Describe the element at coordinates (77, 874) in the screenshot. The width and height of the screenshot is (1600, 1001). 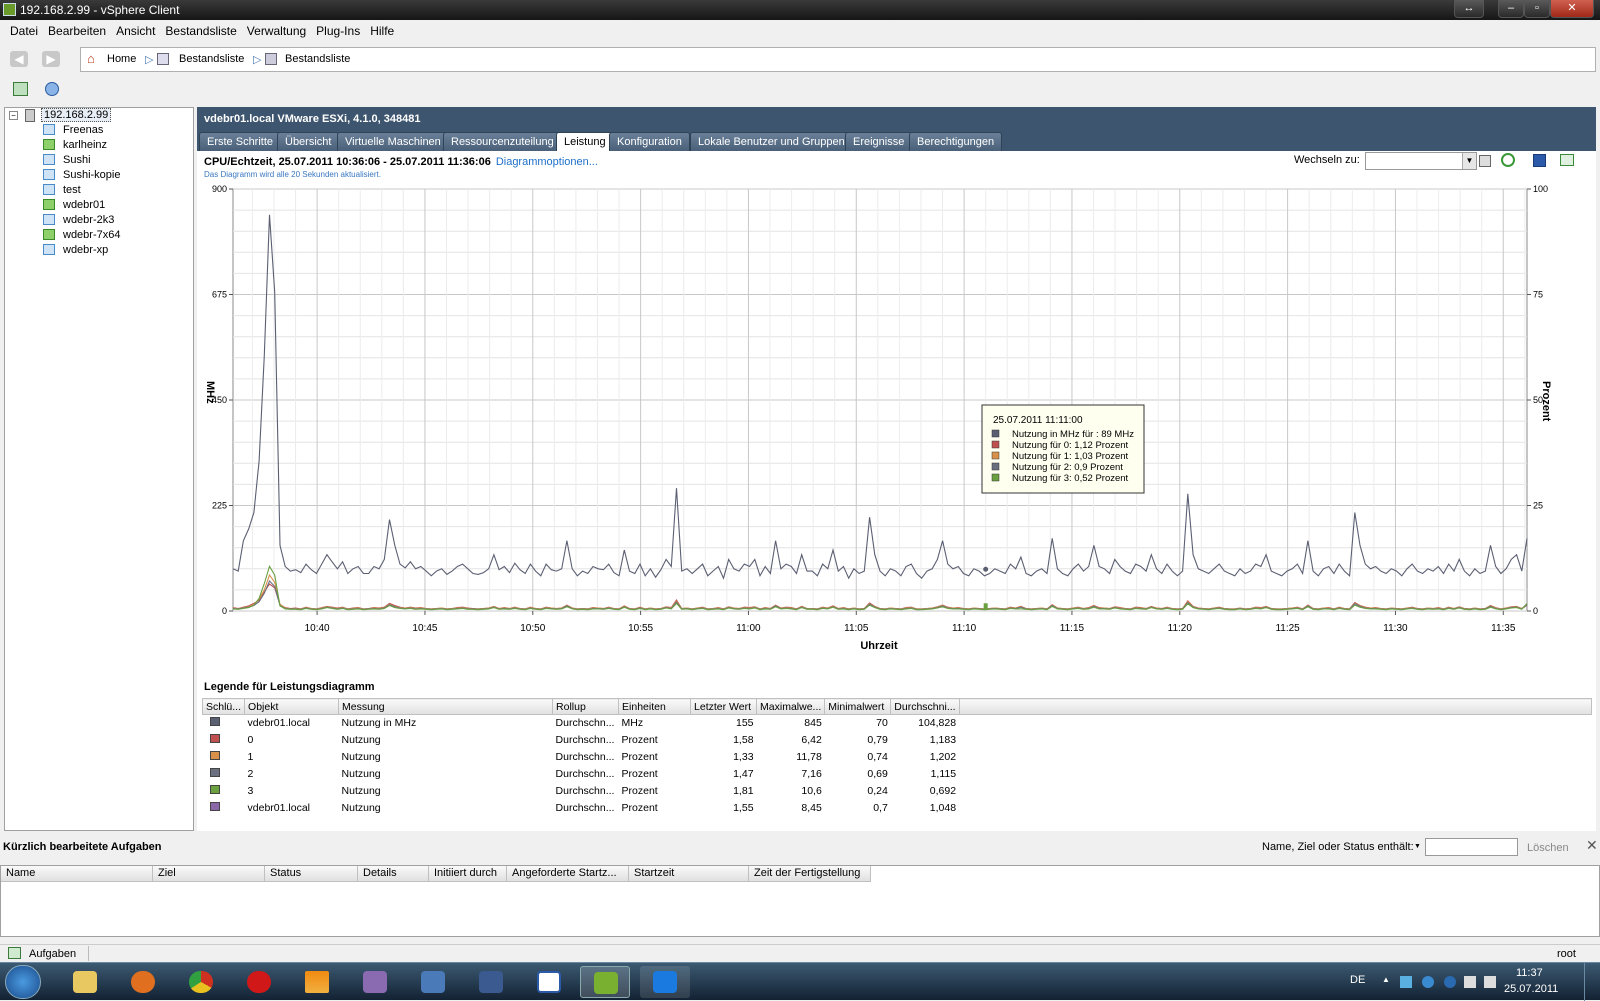
I see `task-column-header: Name` at that location.